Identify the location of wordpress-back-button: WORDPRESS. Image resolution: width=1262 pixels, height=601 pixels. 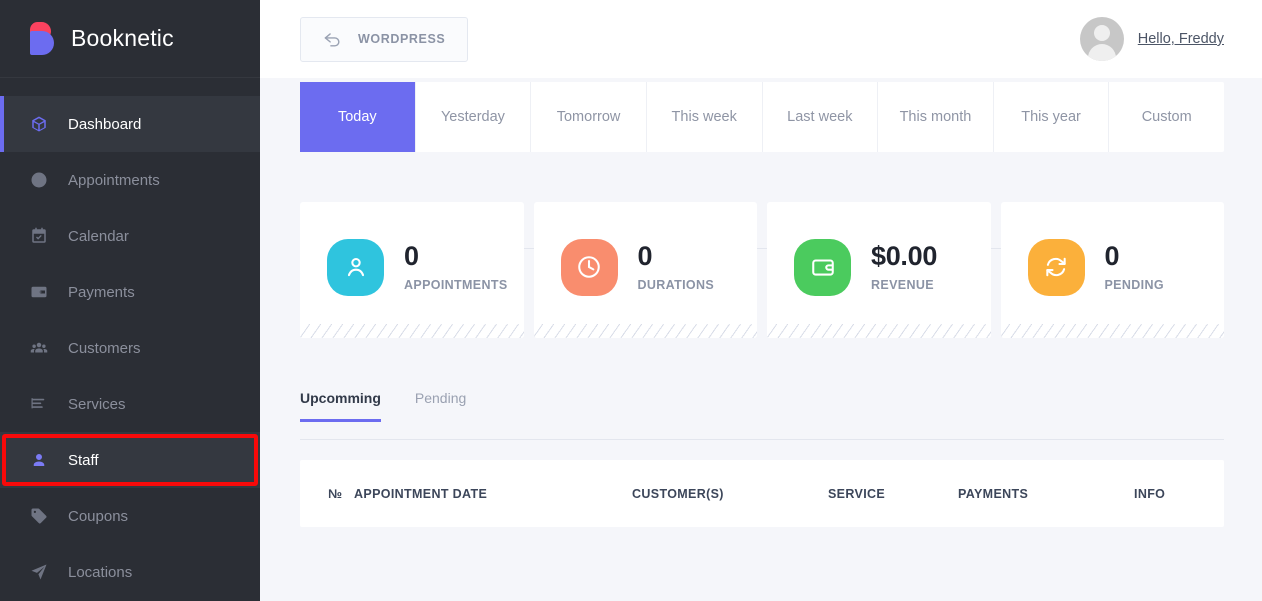
(384, 39).